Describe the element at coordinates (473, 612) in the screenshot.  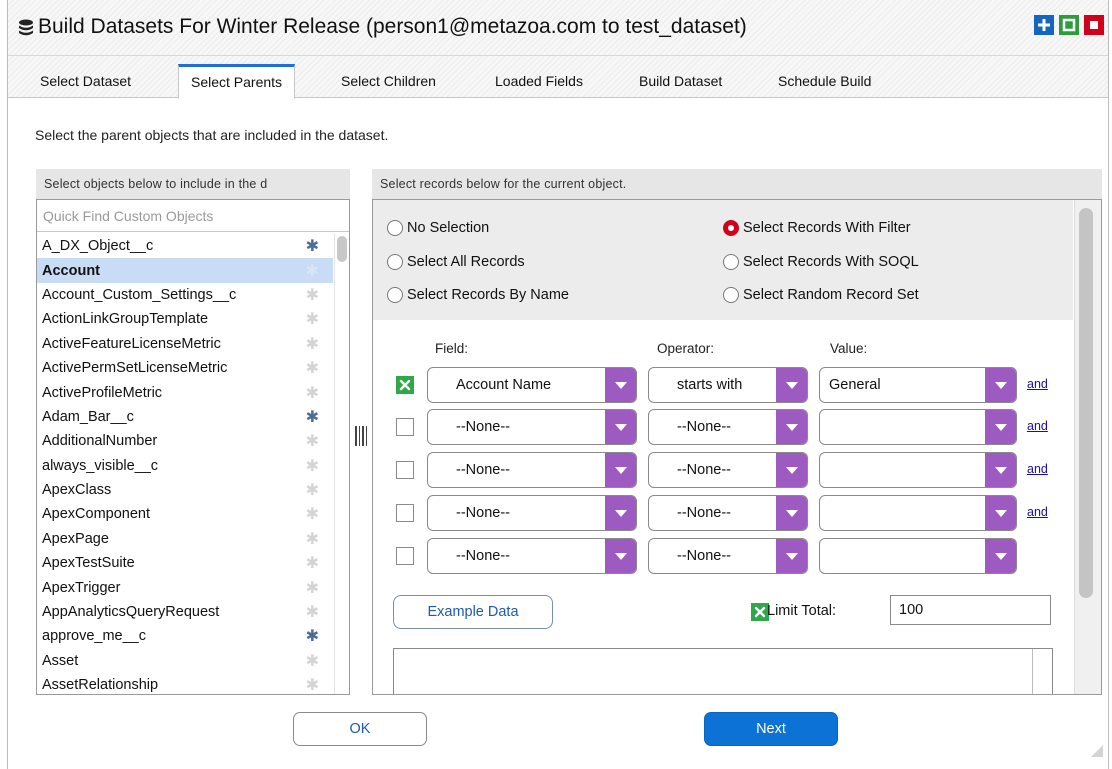
I see `example-data-button: Example Data` at that location.